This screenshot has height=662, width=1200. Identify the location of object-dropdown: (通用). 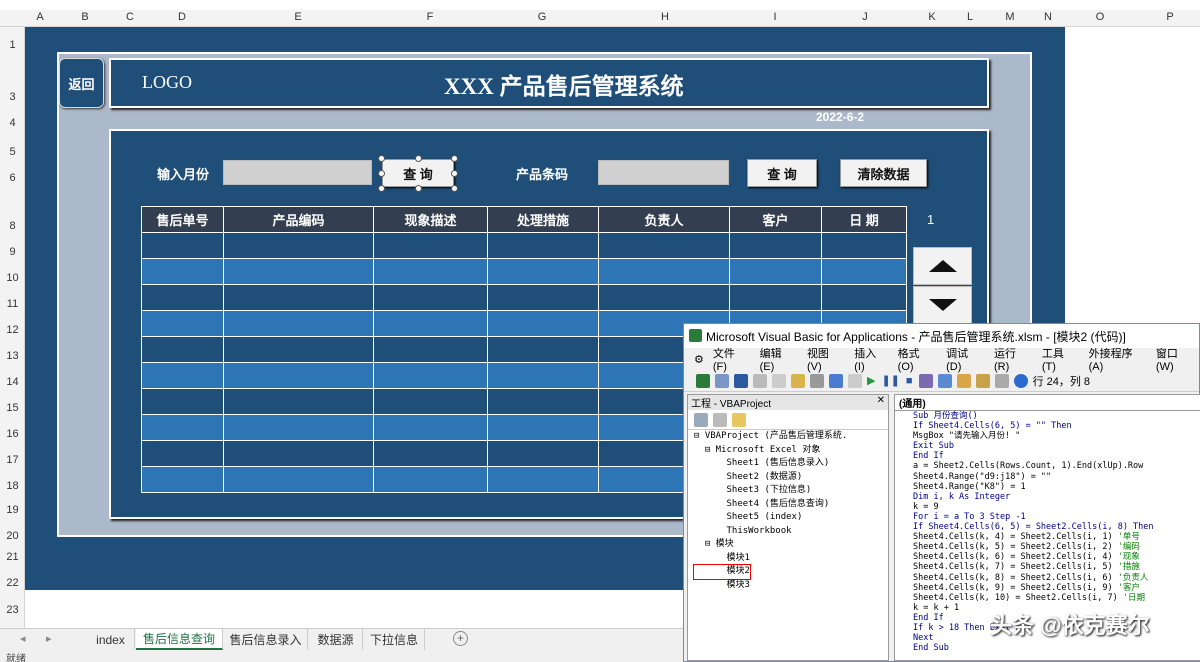
(1047, 403).